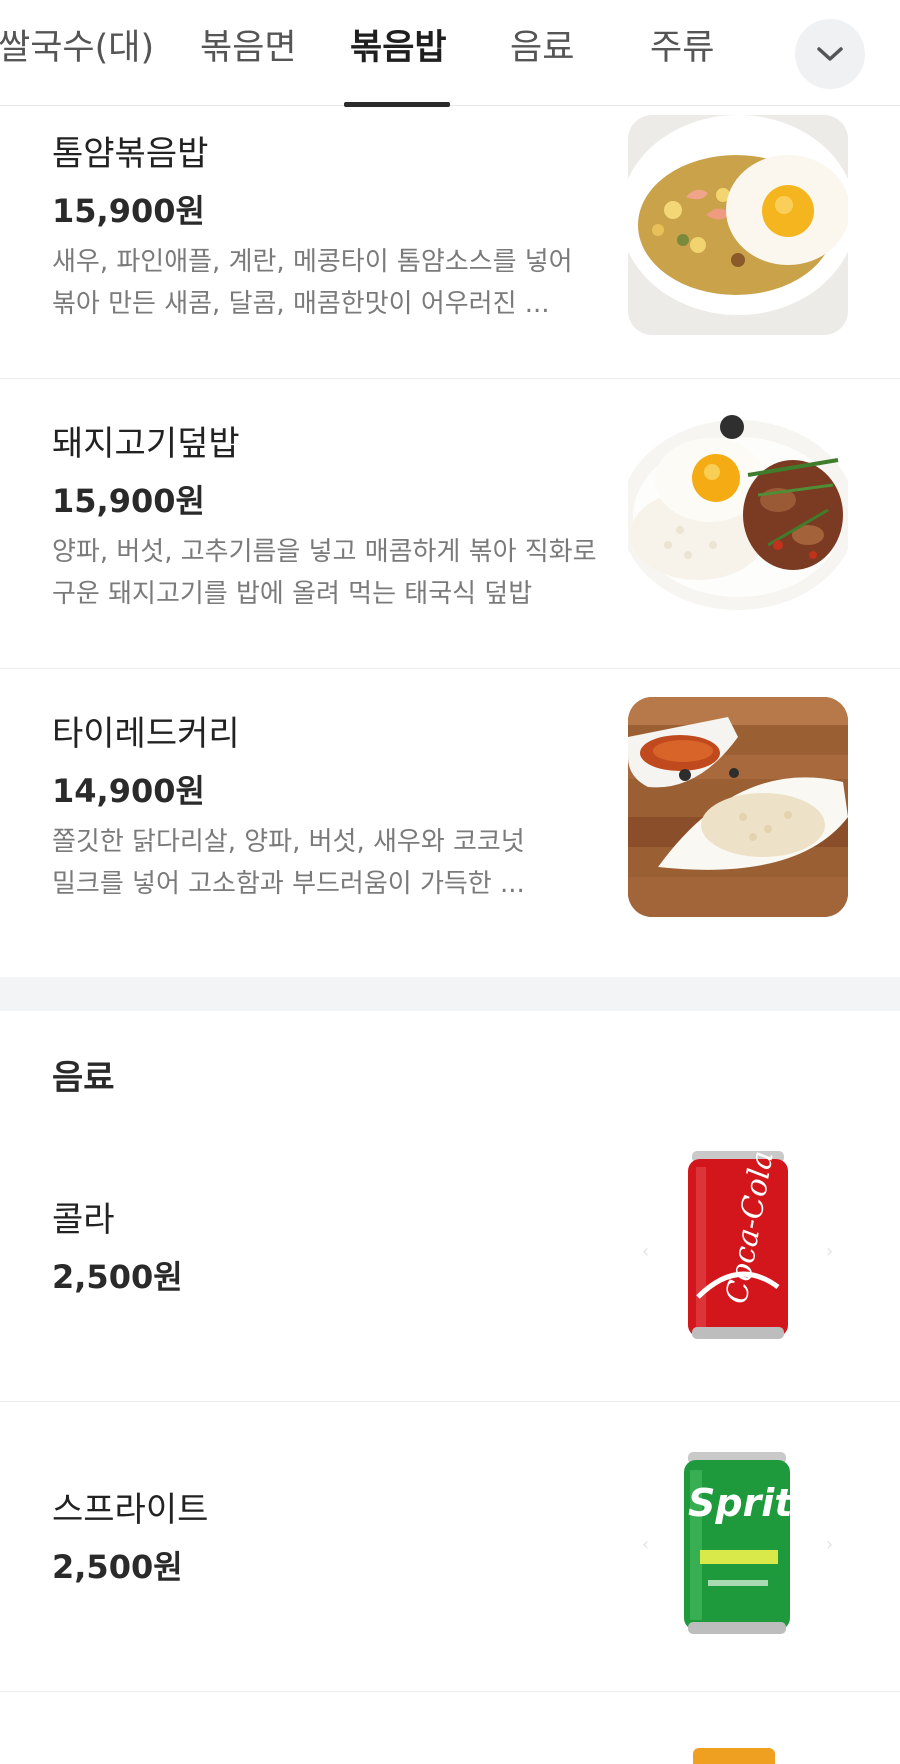  I want to click on tab-fried-rice: 볶음밥, so click(398, 48).